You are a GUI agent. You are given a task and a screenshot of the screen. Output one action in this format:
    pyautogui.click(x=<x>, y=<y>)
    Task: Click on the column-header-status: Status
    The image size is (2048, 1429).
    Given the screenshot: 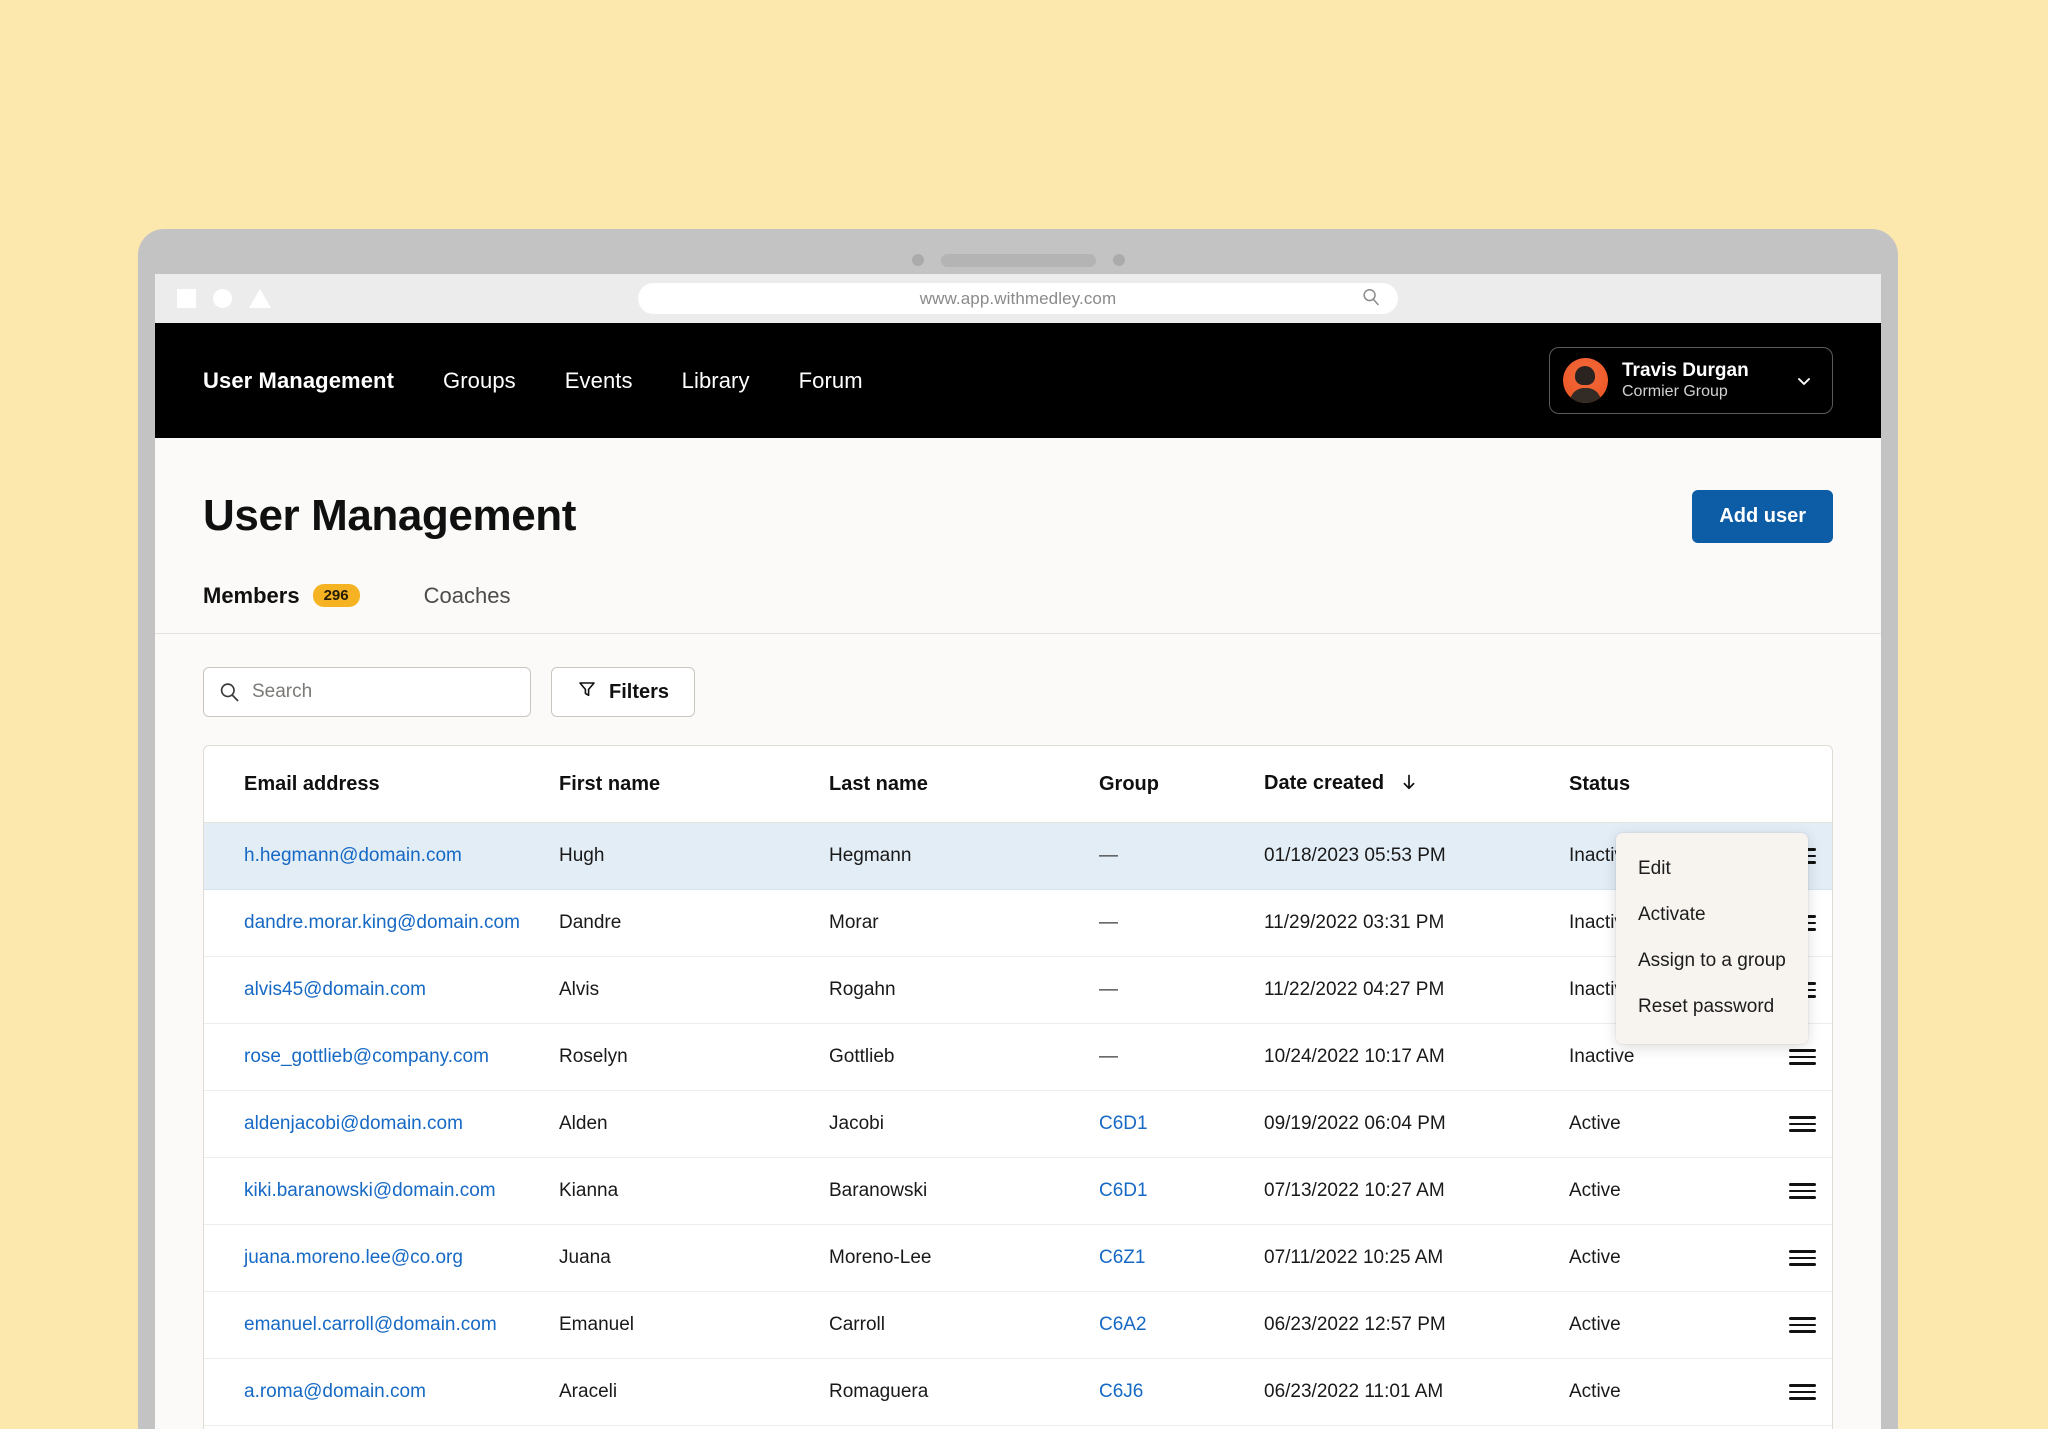 What is the action you would take?
    pyautogui.click(x=1679, y=784)
    